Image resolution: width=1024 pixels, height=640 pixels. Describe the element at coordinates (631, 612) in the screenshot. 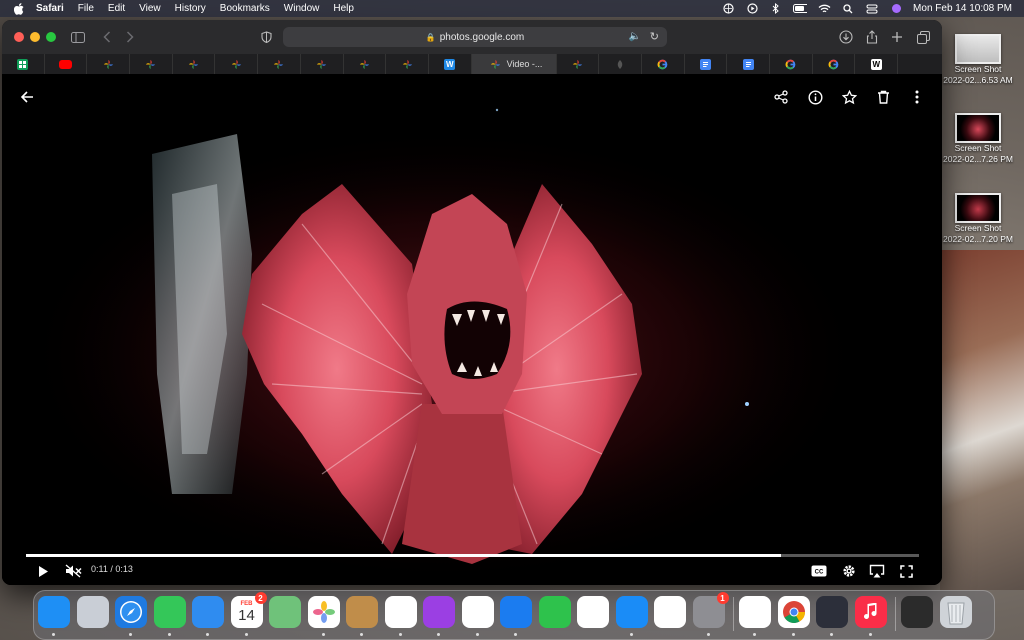

I see `dock-app-store-icon` at that location.